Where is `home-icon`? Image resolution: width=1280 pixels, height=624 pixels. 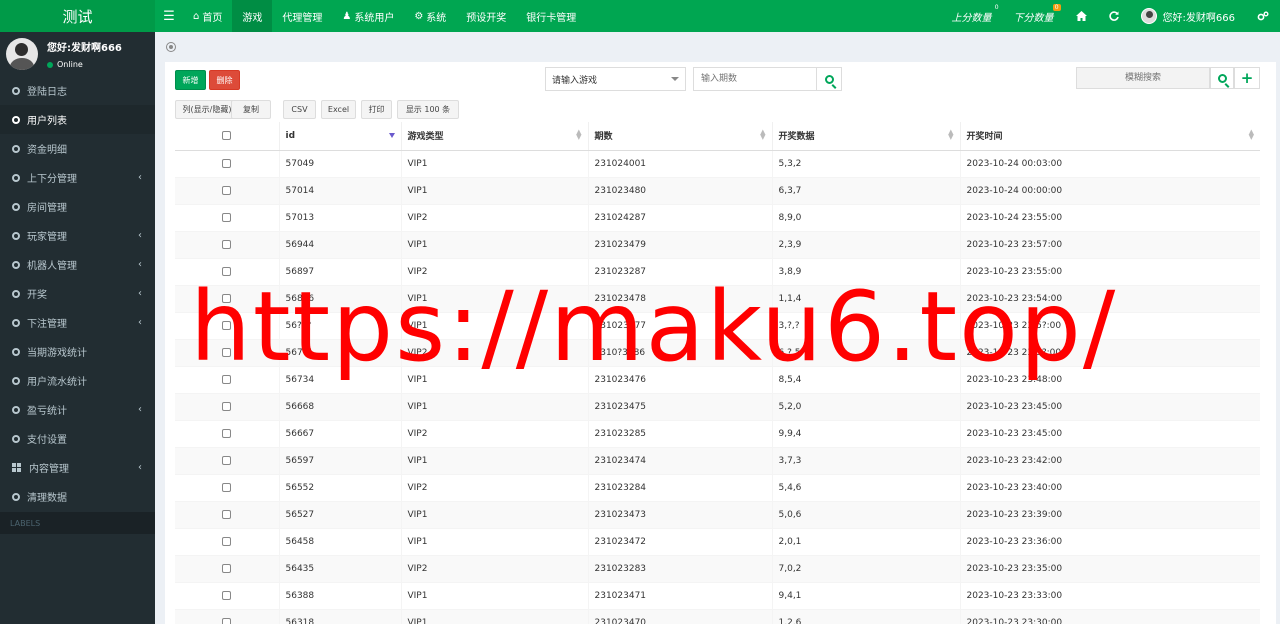
home-icon is located at coordinates (1081, 16).